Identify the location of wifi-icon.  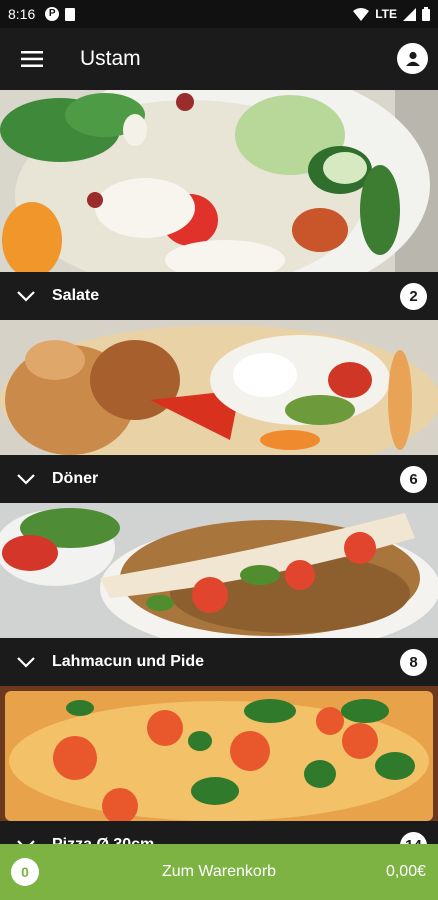
(361, 14).